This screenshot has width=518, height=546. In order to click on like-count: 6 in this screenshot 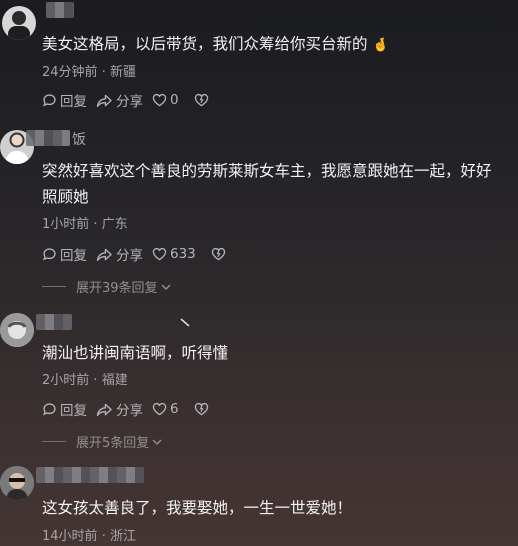, I will do `click(174, 409)`.